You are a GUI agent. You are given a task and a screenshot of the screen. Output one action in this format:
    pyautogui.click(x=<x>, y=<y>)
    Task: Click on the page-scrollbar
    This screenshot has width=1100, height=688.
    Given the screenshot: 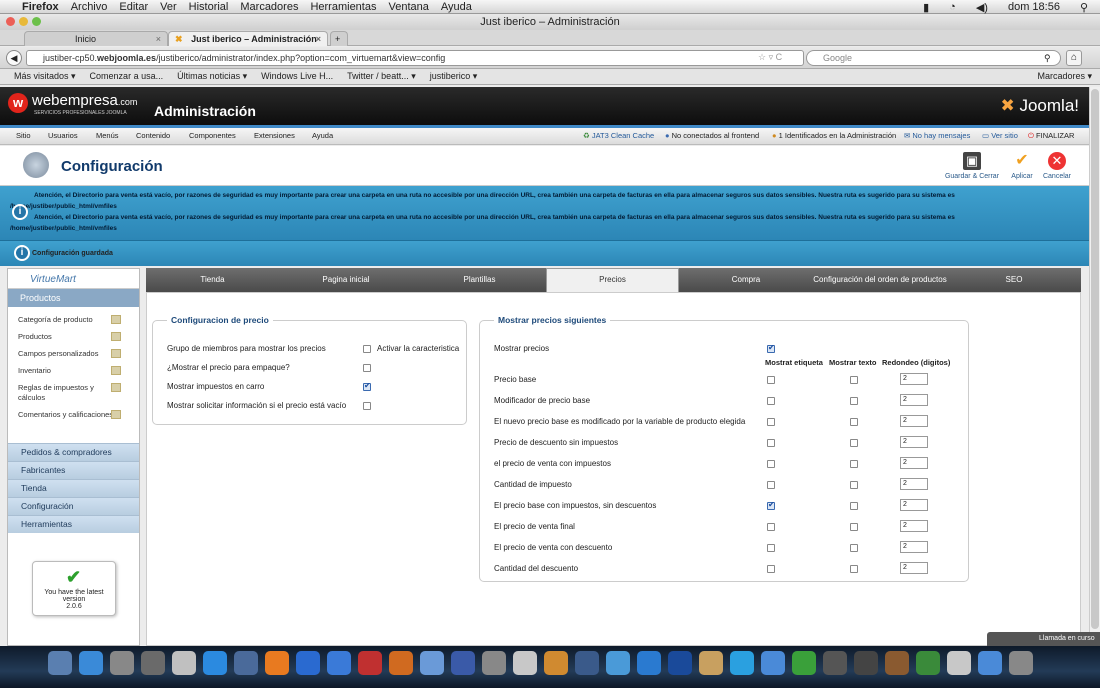 What is the action you would take?
    pyautogui.click(x=1094, y=365)
    